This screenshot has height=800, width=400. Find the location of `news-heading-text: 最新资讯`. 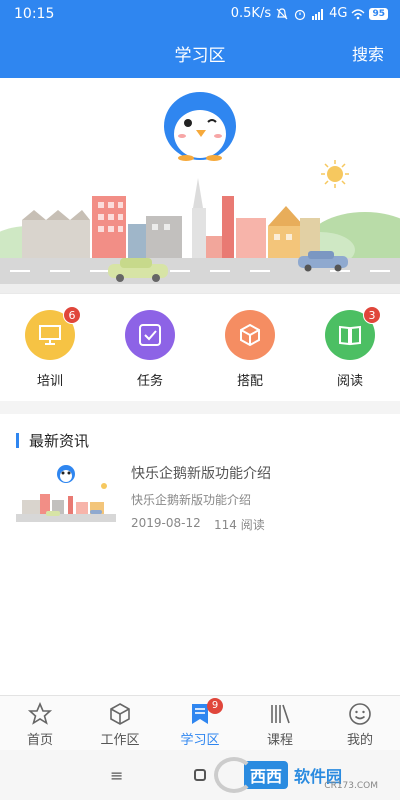

news-heading-text: 最新资讯 is located at coordinates (59, 441).